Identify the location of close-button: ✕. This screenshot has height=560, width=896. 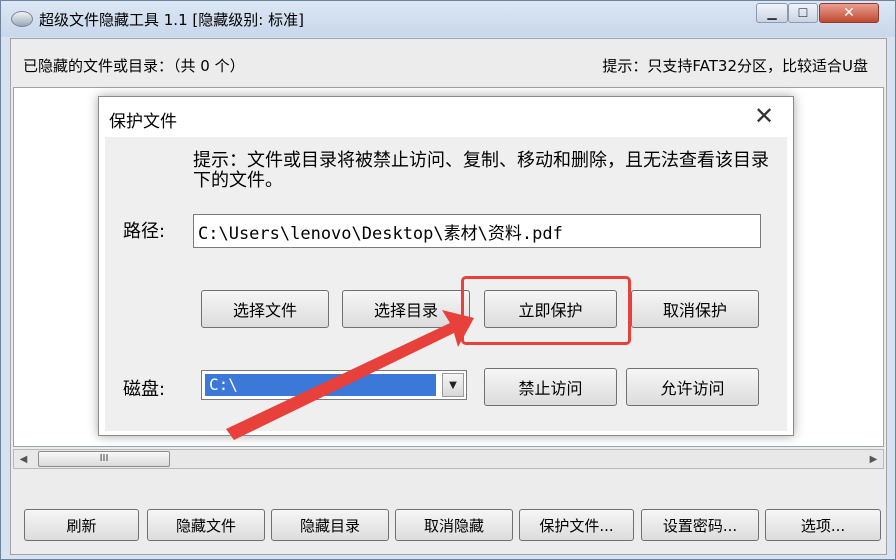
(849, 13).